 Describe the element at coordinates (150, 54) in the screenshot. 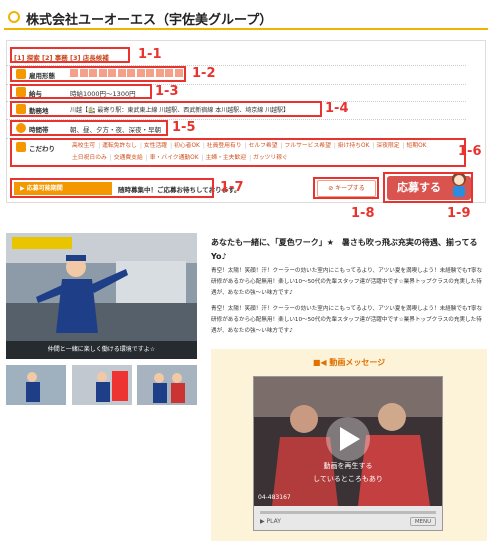

I see `annotation-1-1: 1-1` at that location.